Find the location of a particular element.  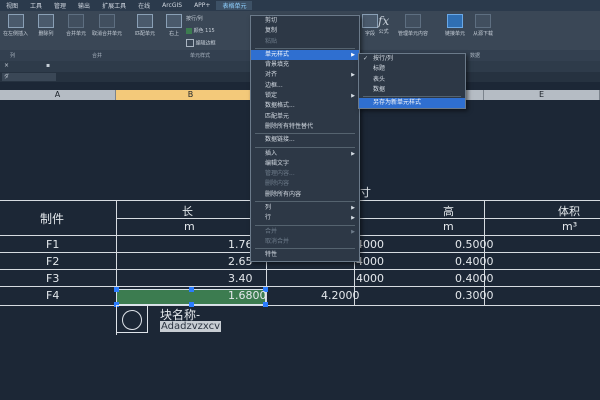

menubar-item: 在线 is located at coordinates (144, 5).